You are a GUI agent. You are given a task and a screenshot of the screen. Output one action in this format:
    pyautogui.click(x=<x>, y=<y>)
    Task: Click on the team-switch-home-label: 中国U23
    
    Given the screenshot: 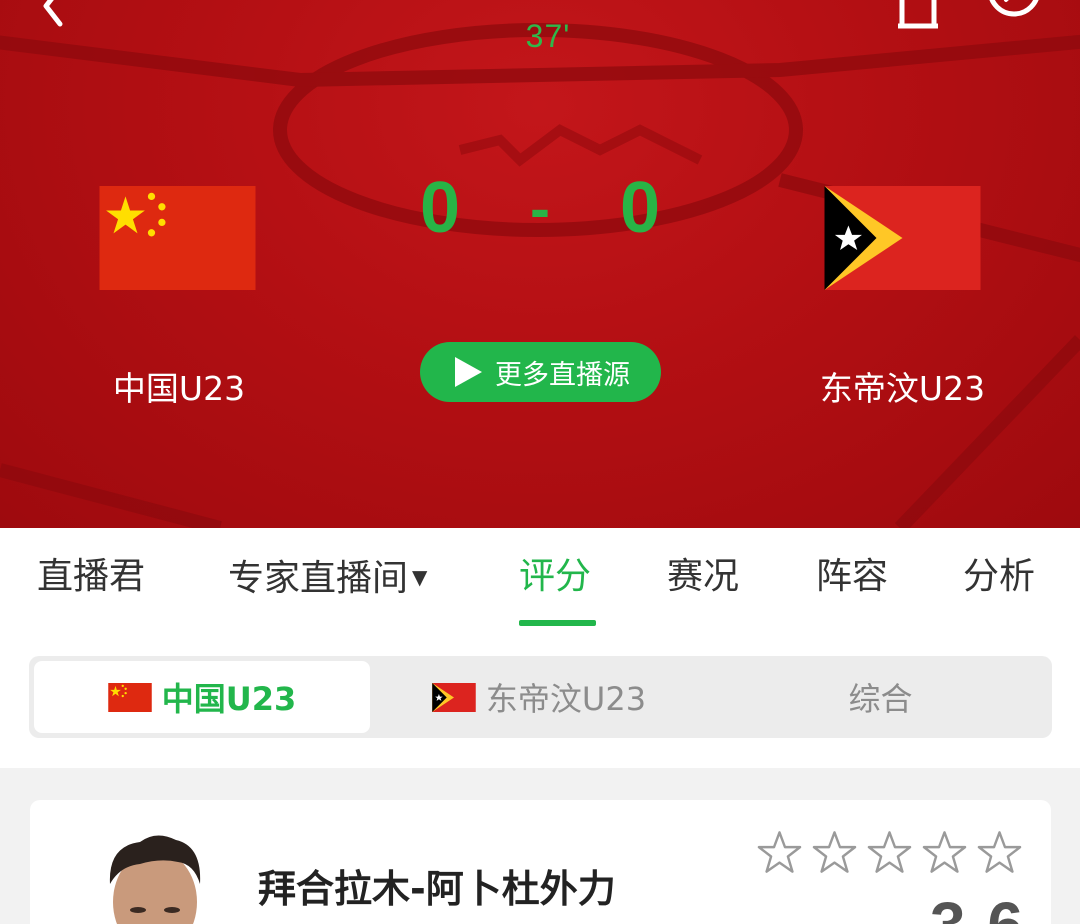 What is the action you would take?
    pyautogui.click(x=229, y=699)
    